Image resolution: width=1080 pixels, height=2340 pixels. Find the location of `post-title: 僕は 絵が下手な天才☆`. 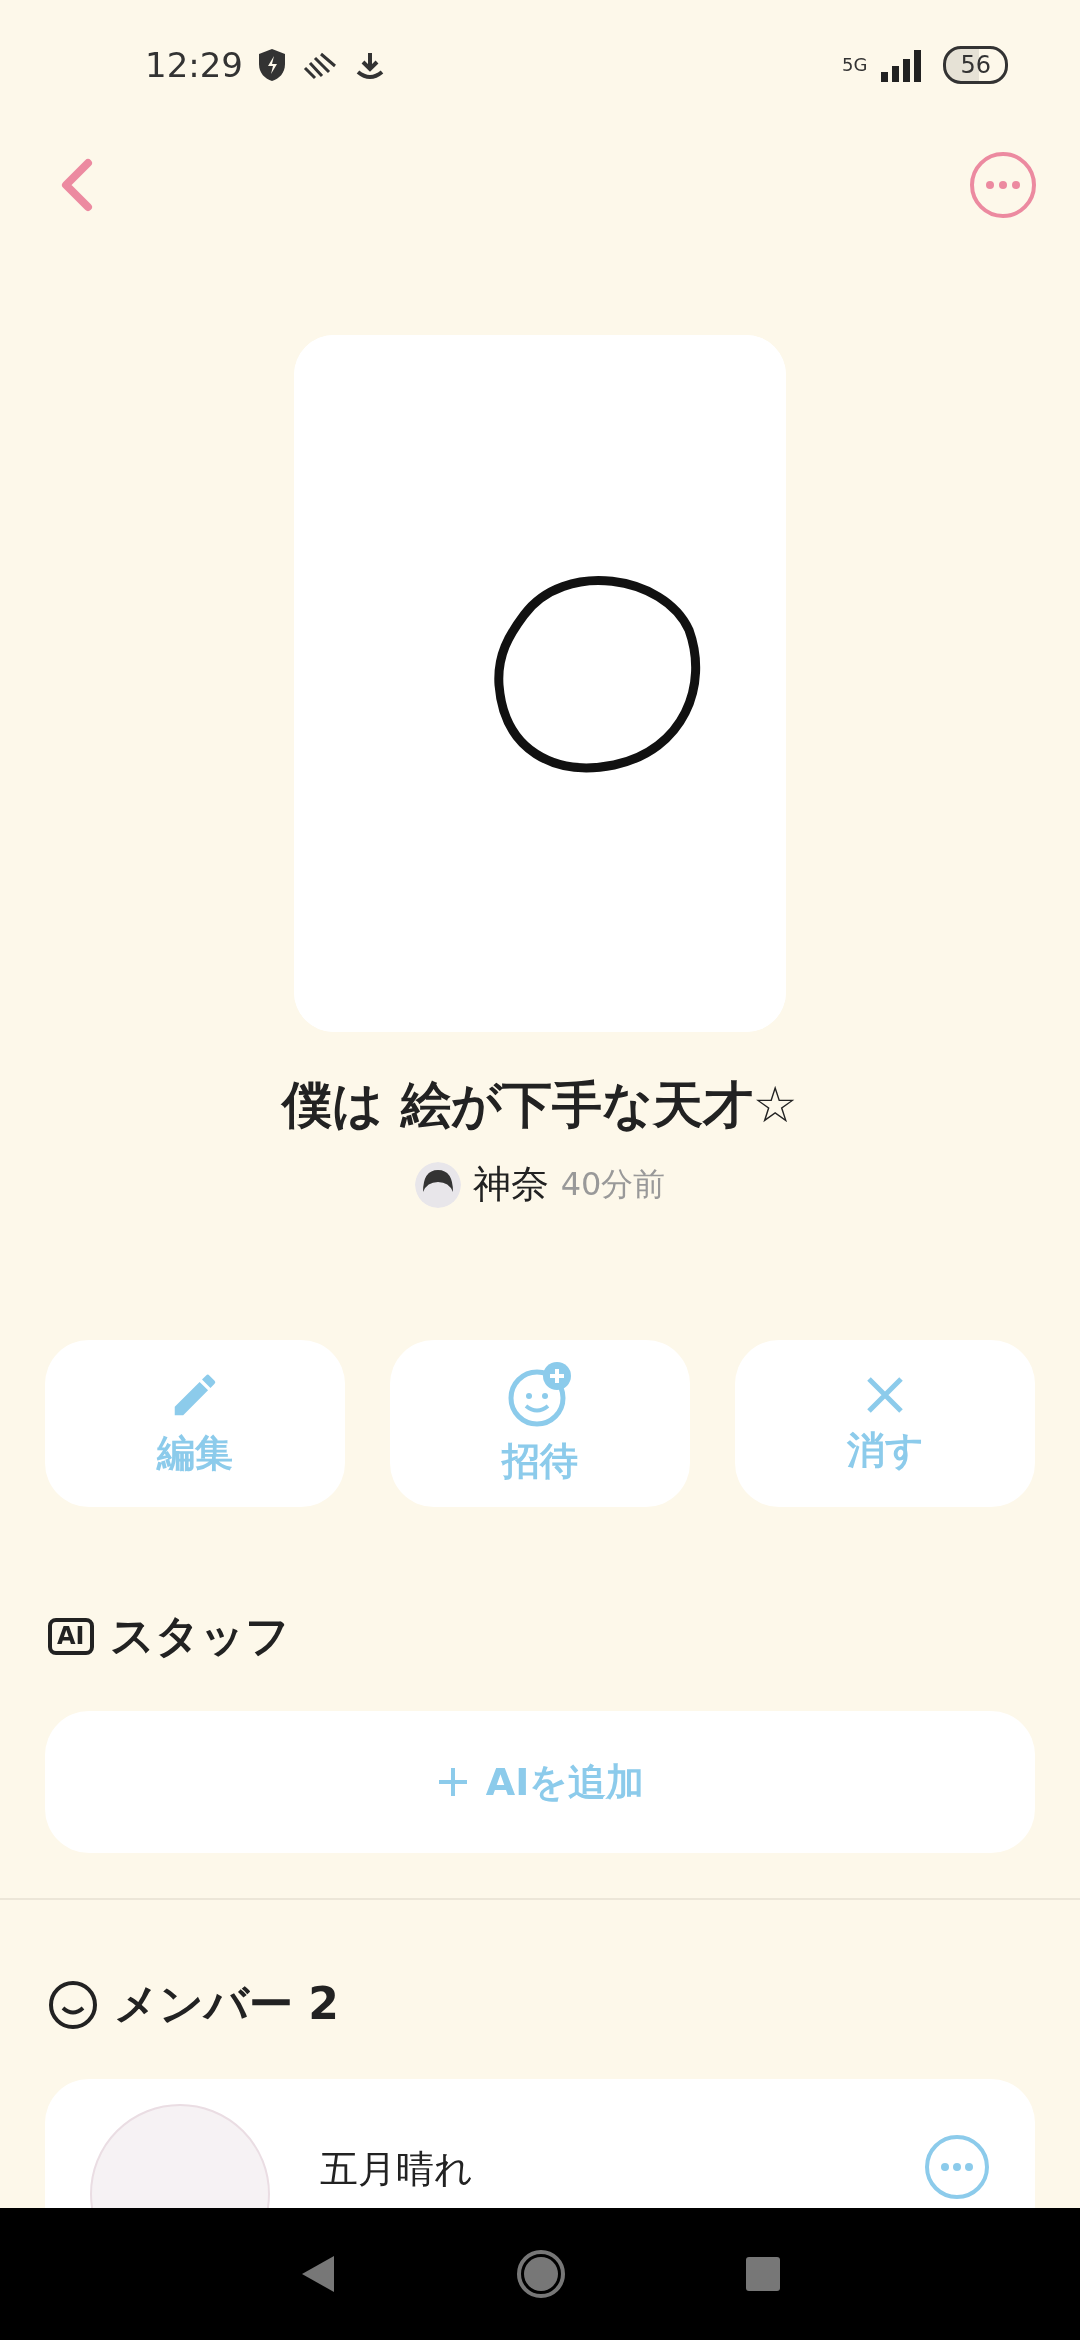

post-title: 僕は 絵が下手な天才☆ is located at coordinates (539, 1105).